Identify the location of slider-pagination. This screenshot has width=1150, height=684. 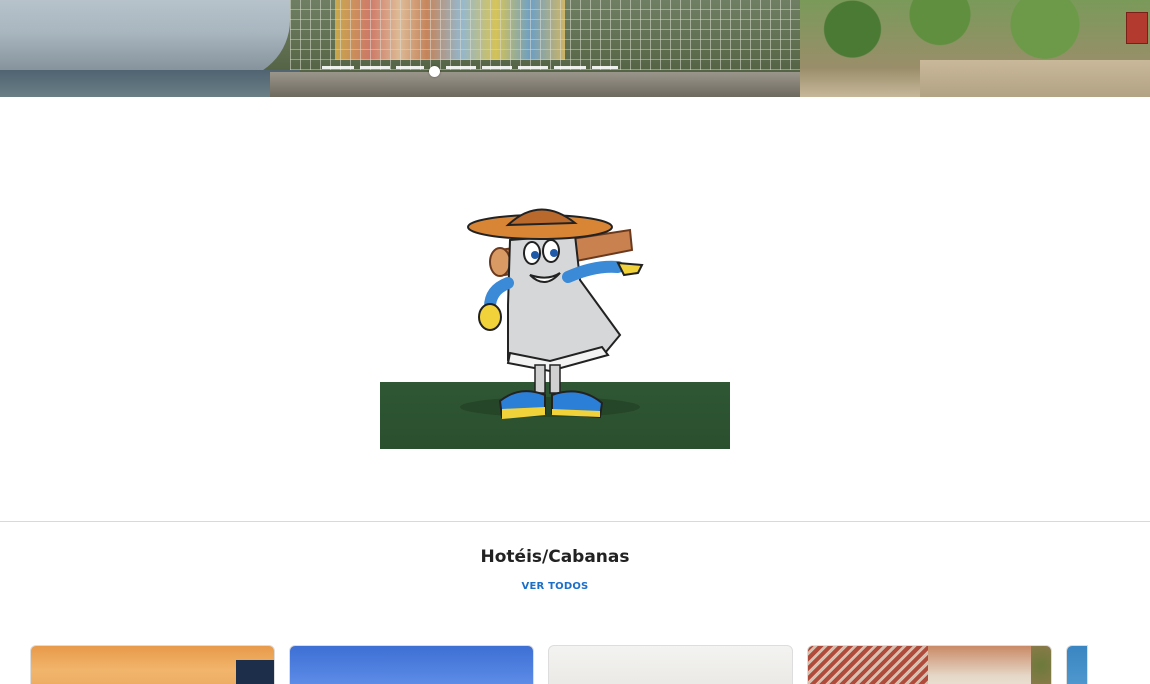
(472, 71).